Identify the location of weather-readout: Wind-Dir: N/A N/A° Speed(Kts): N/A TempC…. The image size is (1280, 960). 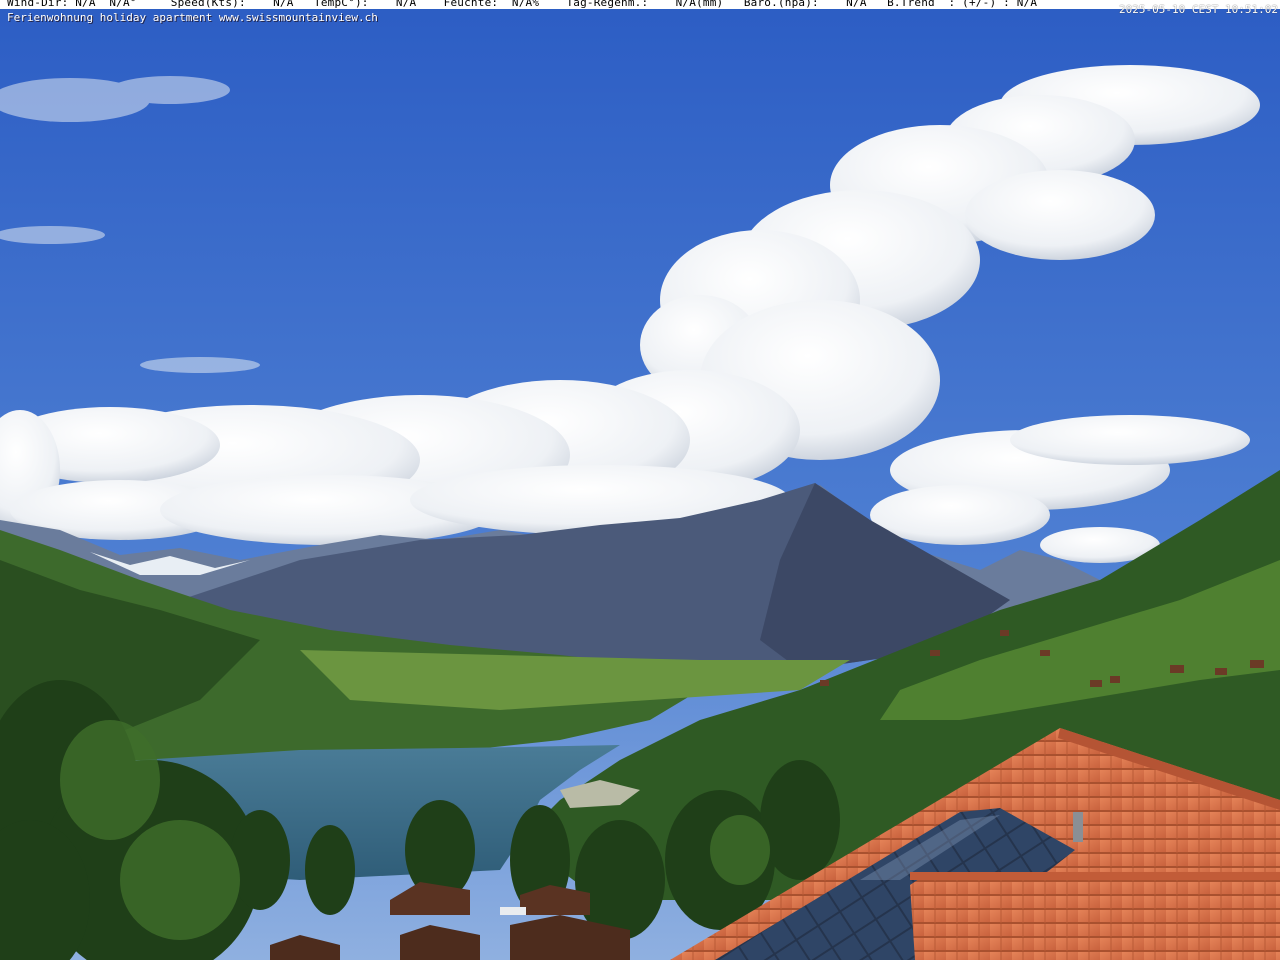
(522, 4).